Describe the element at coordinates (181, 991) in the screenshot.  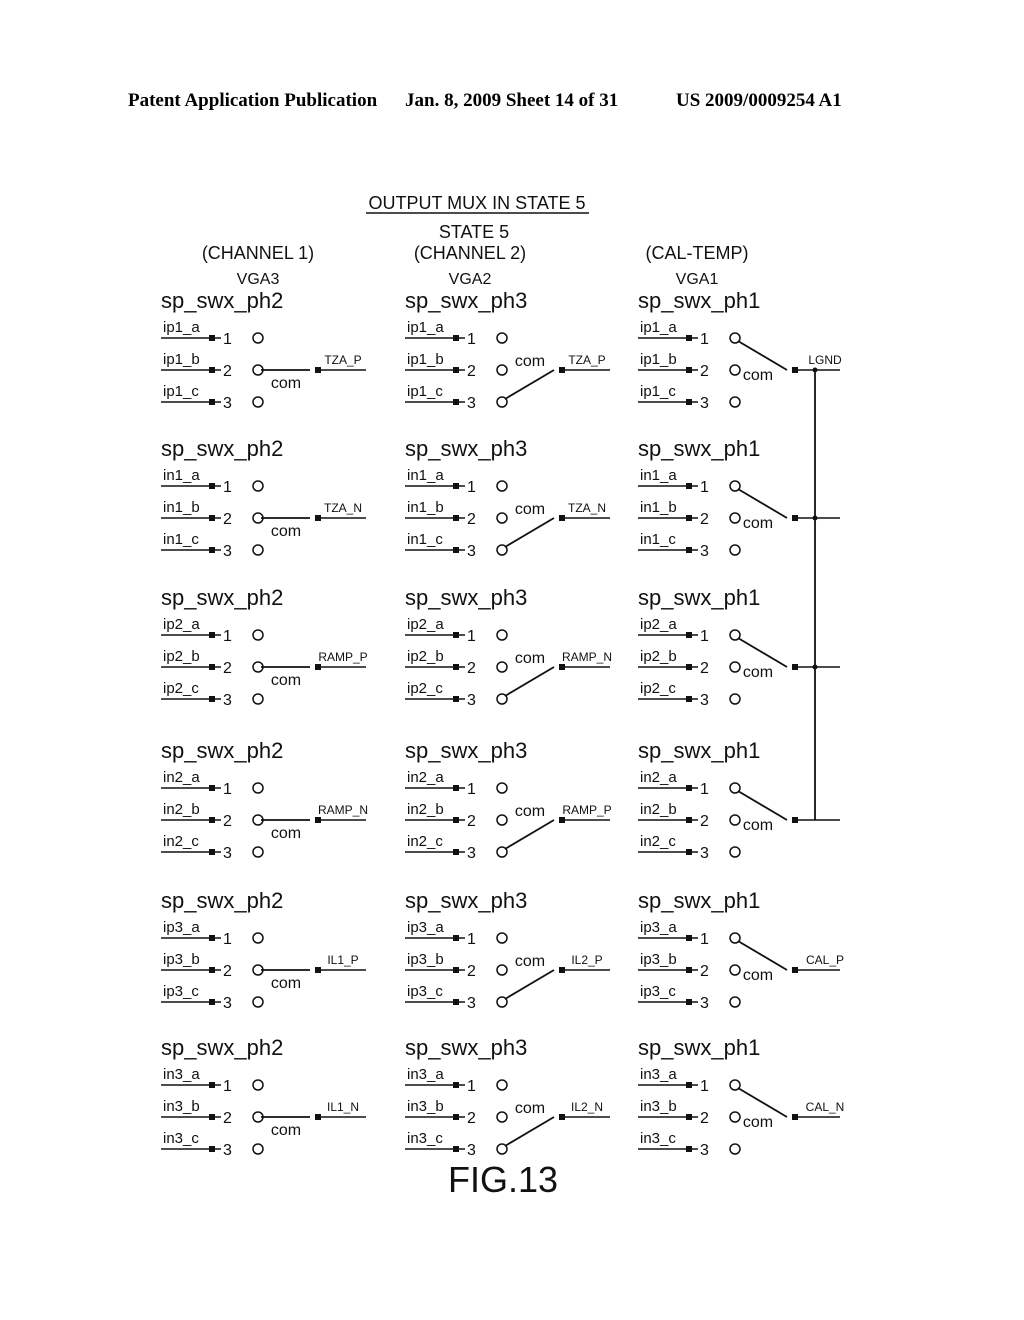
I see `input-label: ip3_c` at that location.